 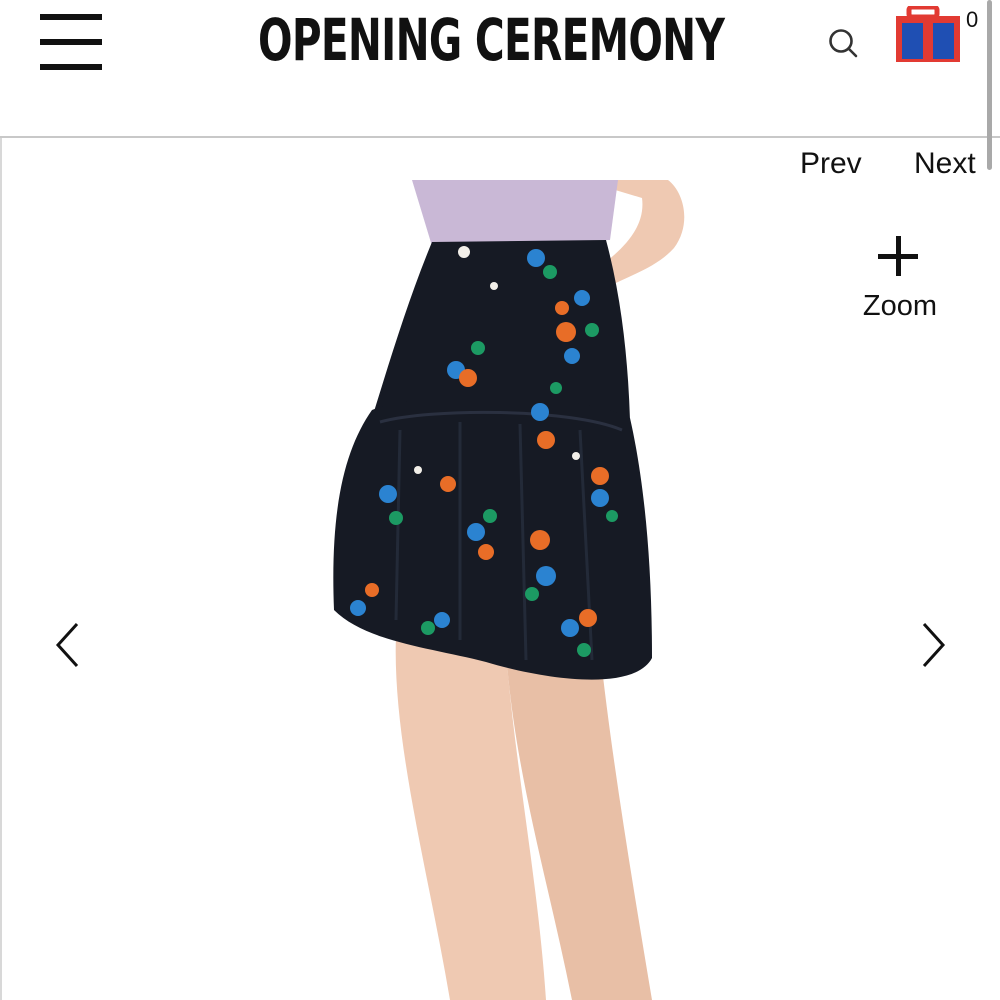 I want to click on site-header: OPENING CEREMONY 0, so click(x=500, y=69).